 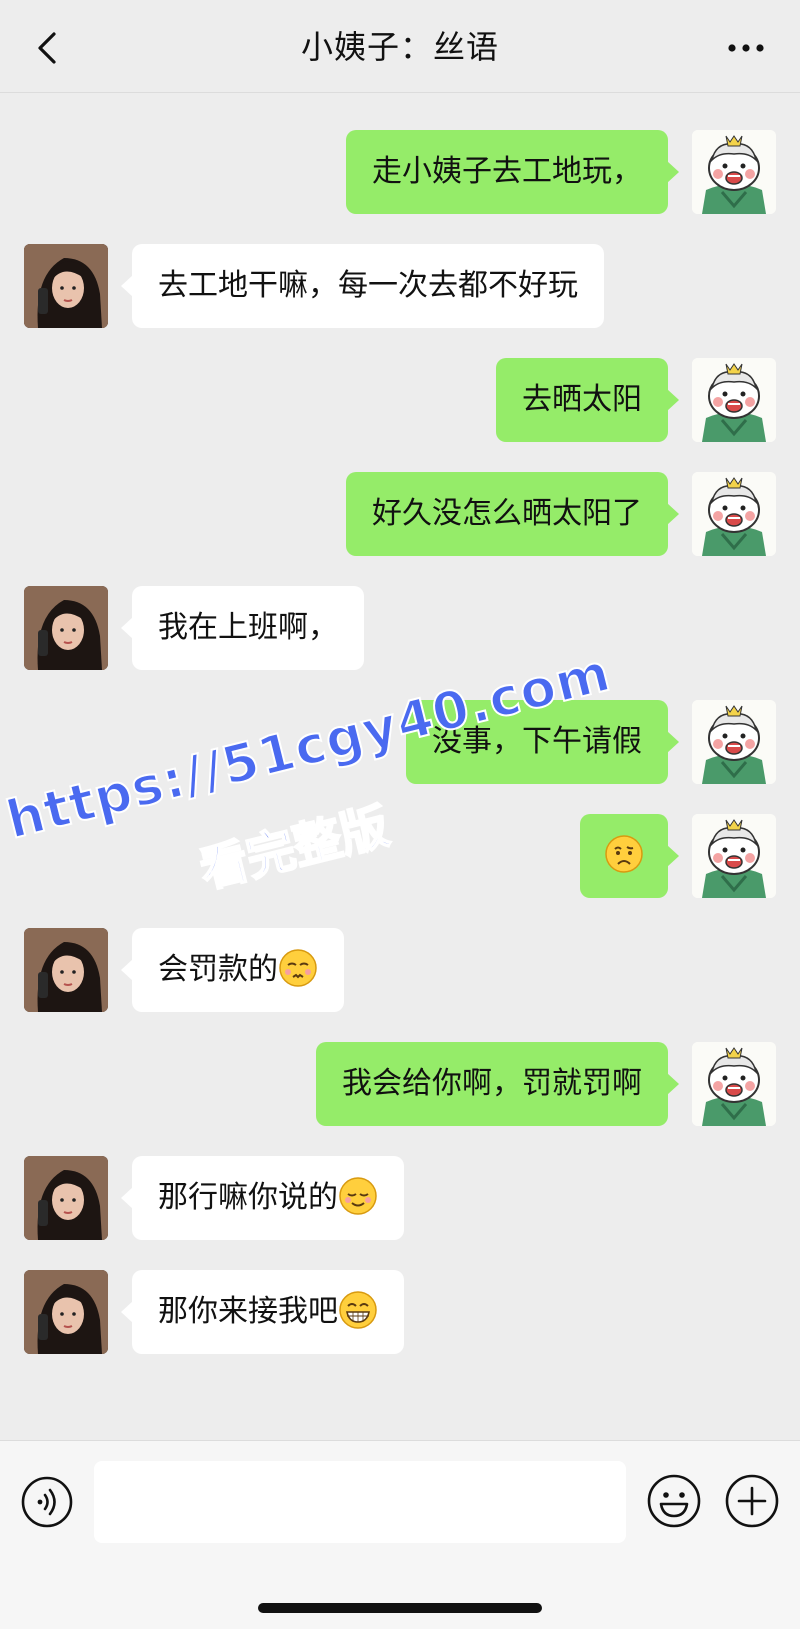 I want to click on message-text: 我会给你啊，罚就罚啊, so click(x=492, y=1083).